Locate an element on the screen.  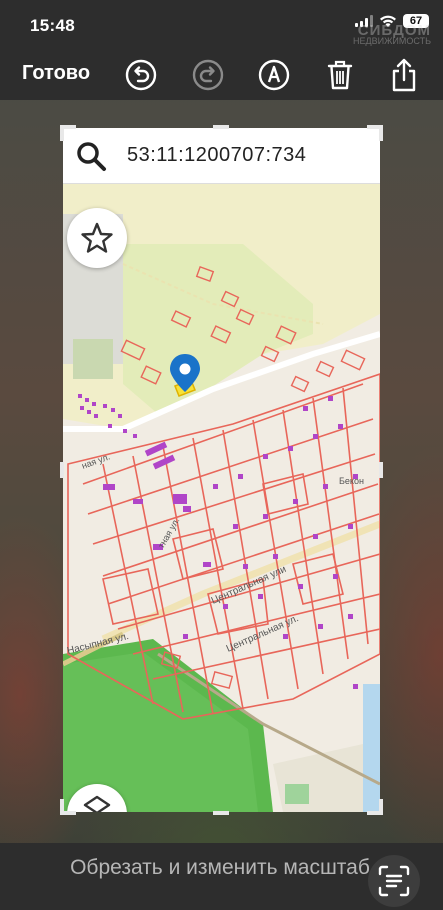
delete-button is located at coordinates (340, 75).